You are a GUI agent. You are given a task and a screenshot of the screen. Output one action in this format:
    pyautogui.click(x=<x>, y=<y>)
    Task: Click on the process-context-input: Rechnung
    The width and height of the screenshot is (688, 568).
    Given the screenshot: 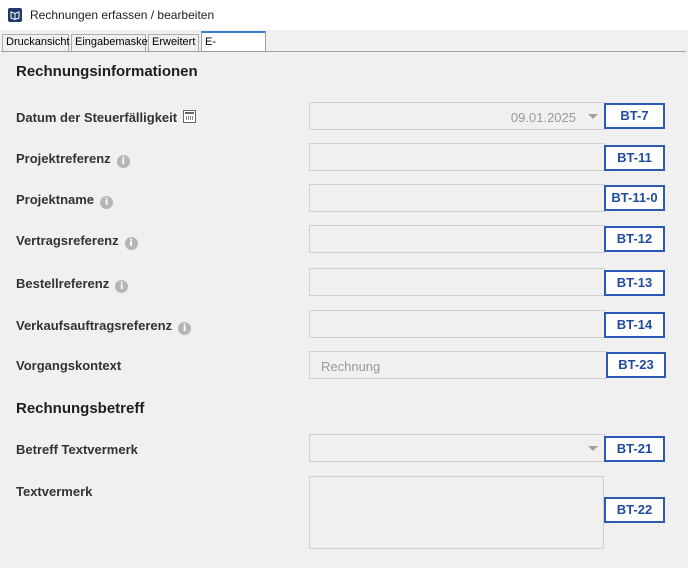 What is the action you would take?
    pyautogui.click(x=458, y=365)
    